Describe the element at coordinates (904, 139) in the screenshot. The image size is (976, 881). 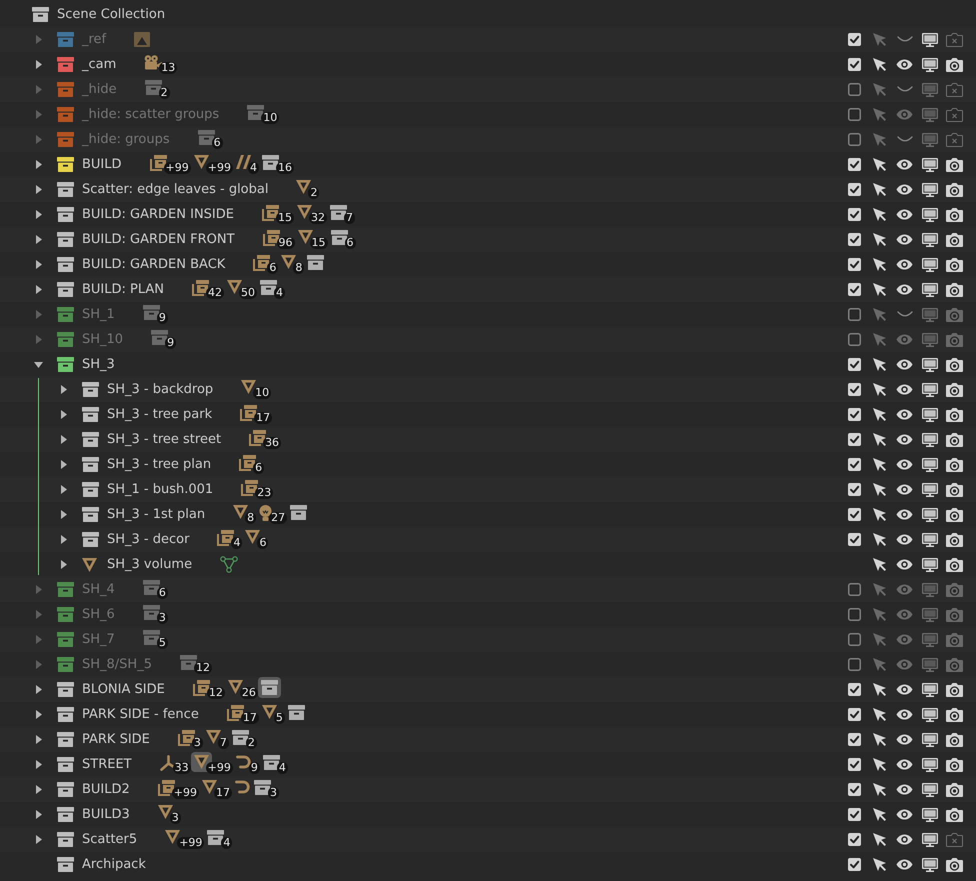
I see `closed-eye-icon` at that location.